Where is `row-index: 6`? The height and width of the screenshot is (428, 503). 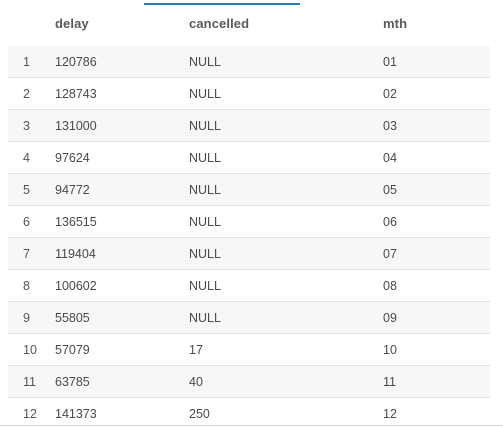
row-index: 6 is located at coordinates (26, 222).